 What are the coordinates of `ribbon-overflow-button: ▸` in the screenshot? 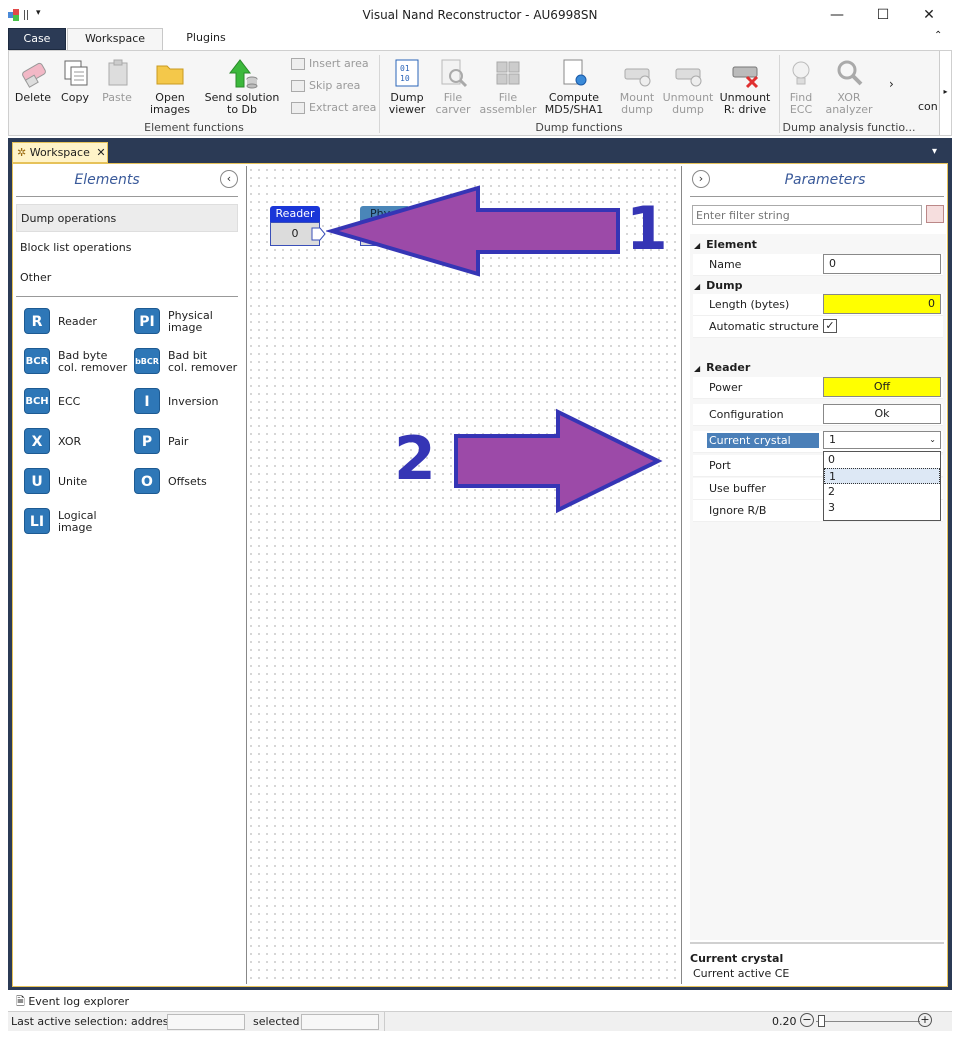 It's located at (945, 93).